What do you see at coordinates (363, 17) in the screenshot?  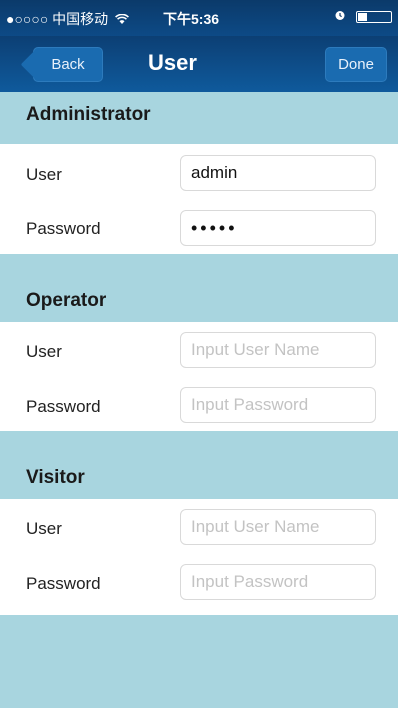 I see `battery-level` at bounding box center [363, 17].